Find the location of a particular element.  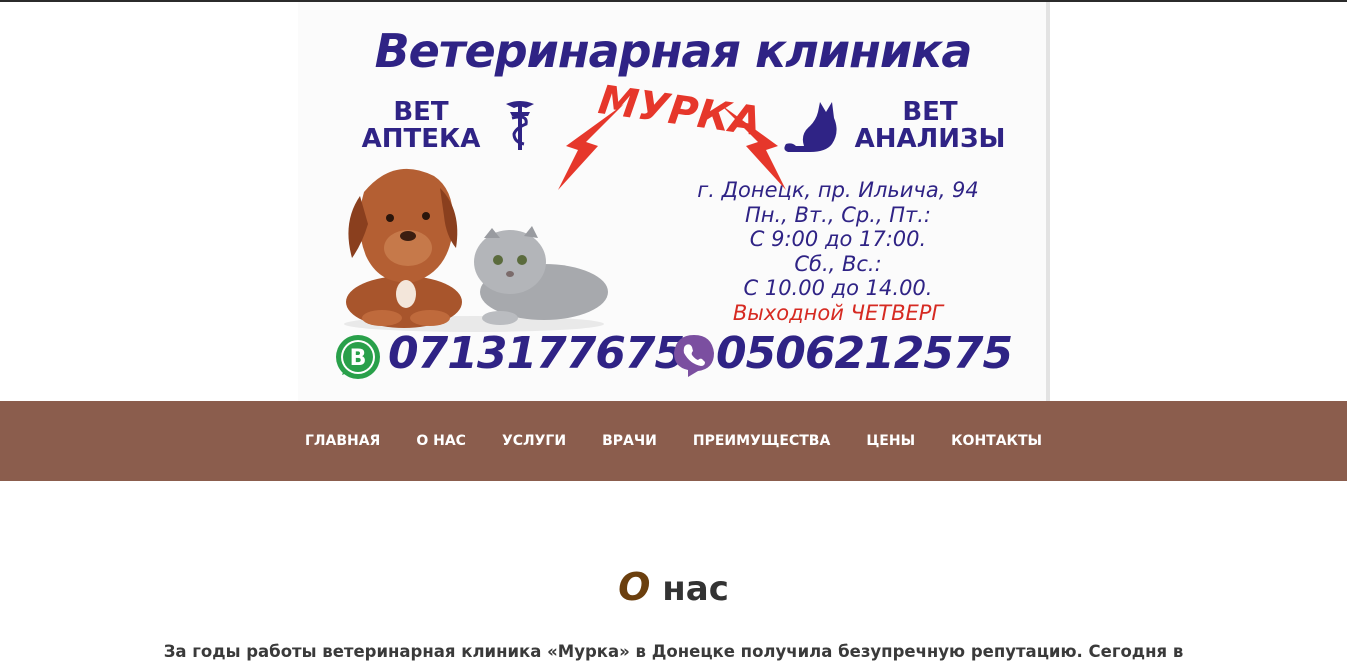

nav-item-home: ГЛАВНАЯ is located at coordinates (342, 441).